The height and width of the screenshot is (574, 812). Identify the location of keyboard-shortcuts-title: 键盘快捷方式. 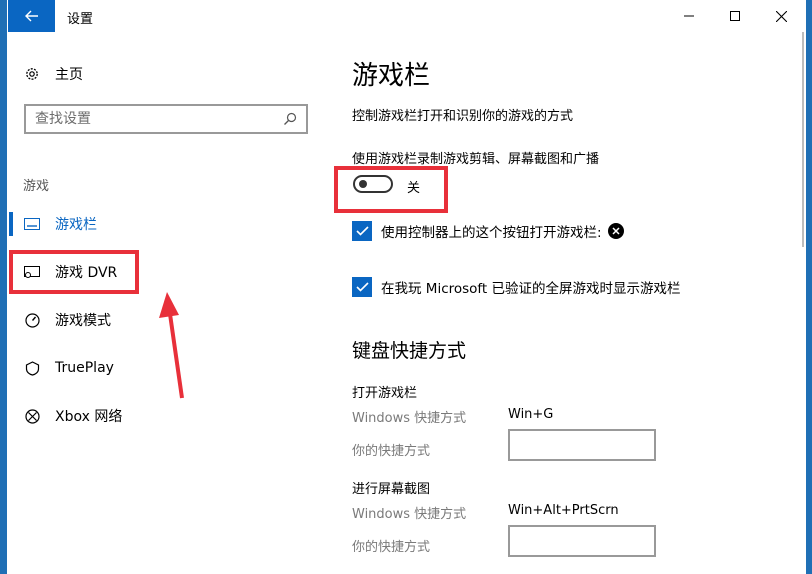
(409, 351).